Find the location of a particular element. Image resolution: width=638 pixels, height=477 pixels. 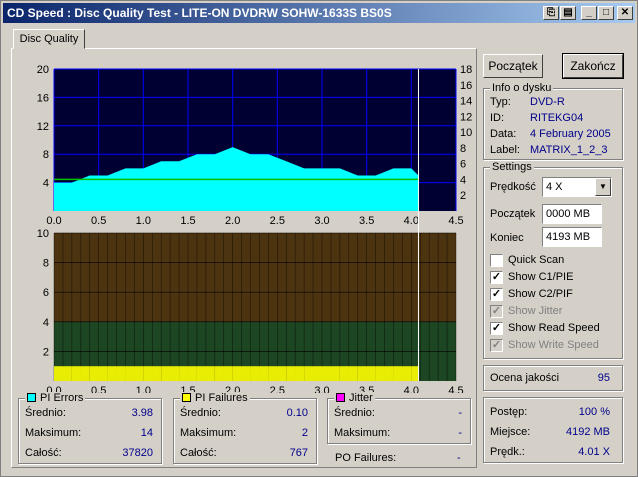

jitter-max-value: - is located at coordinates (460, 433).